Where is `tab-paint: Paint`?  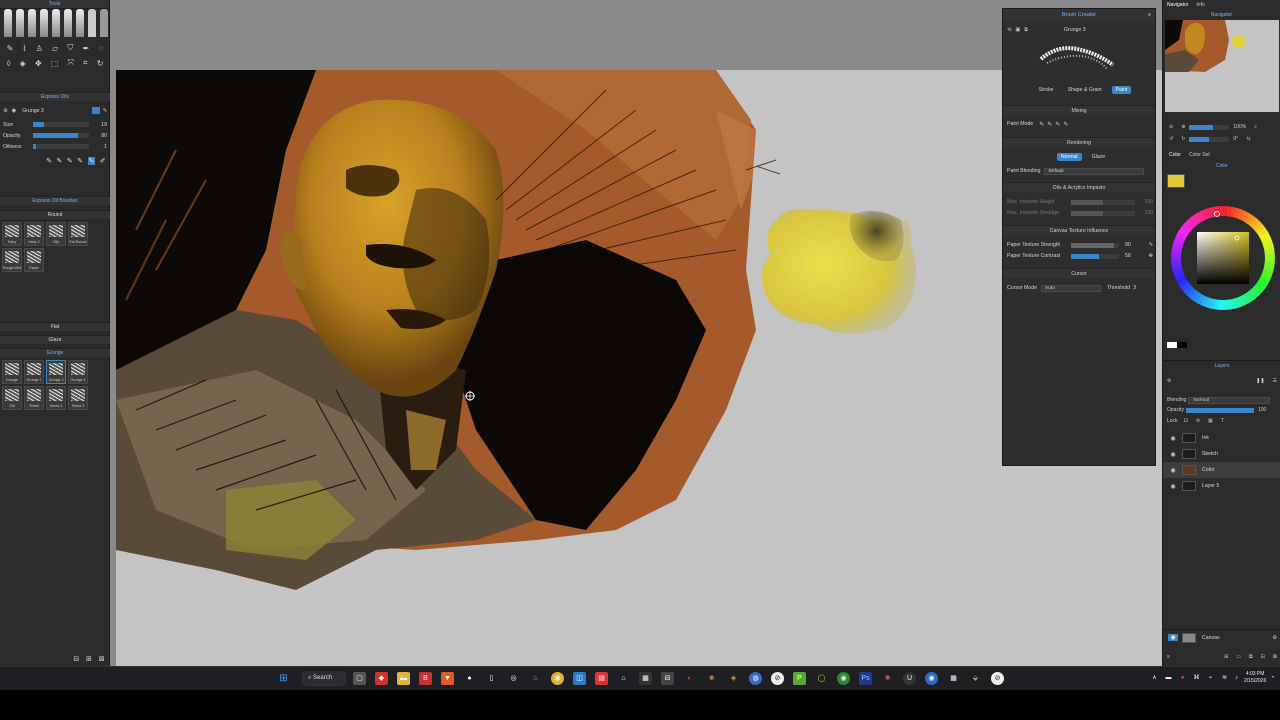
tab-paint: Paint is located at coordinates (1121, 90).